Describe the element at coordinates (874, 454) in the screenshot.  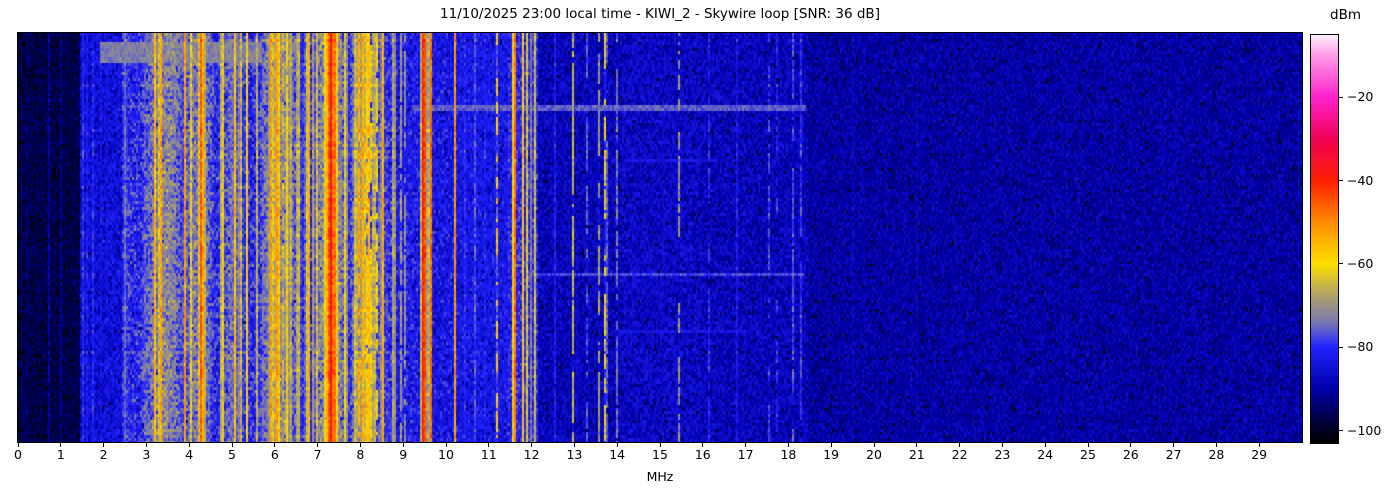
I see `x-tick-label: 20` at that location.